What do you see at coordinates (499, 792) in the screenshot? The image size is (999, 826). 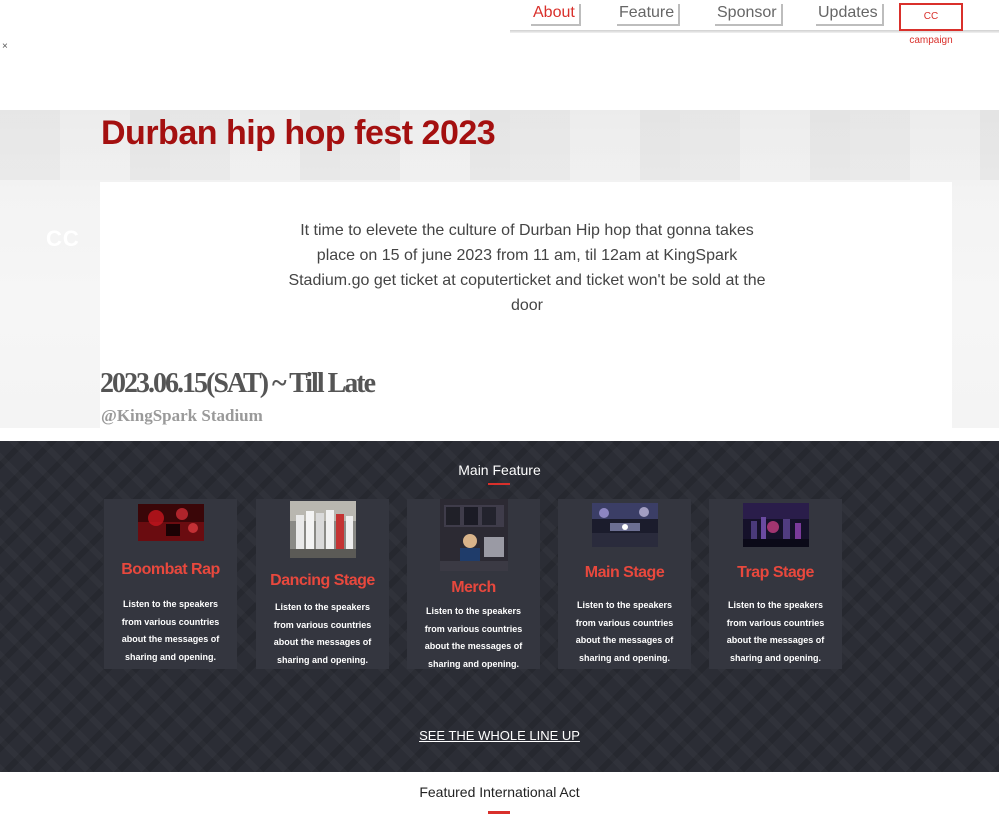 I see `international-act-title: Featured International Act` at bounding box center [499, 792].